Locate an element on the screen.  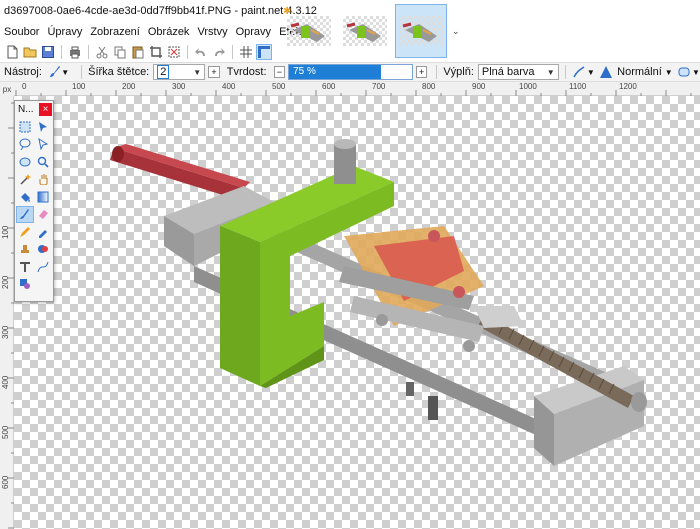
paste-icon is located at coordinates (138, 52).